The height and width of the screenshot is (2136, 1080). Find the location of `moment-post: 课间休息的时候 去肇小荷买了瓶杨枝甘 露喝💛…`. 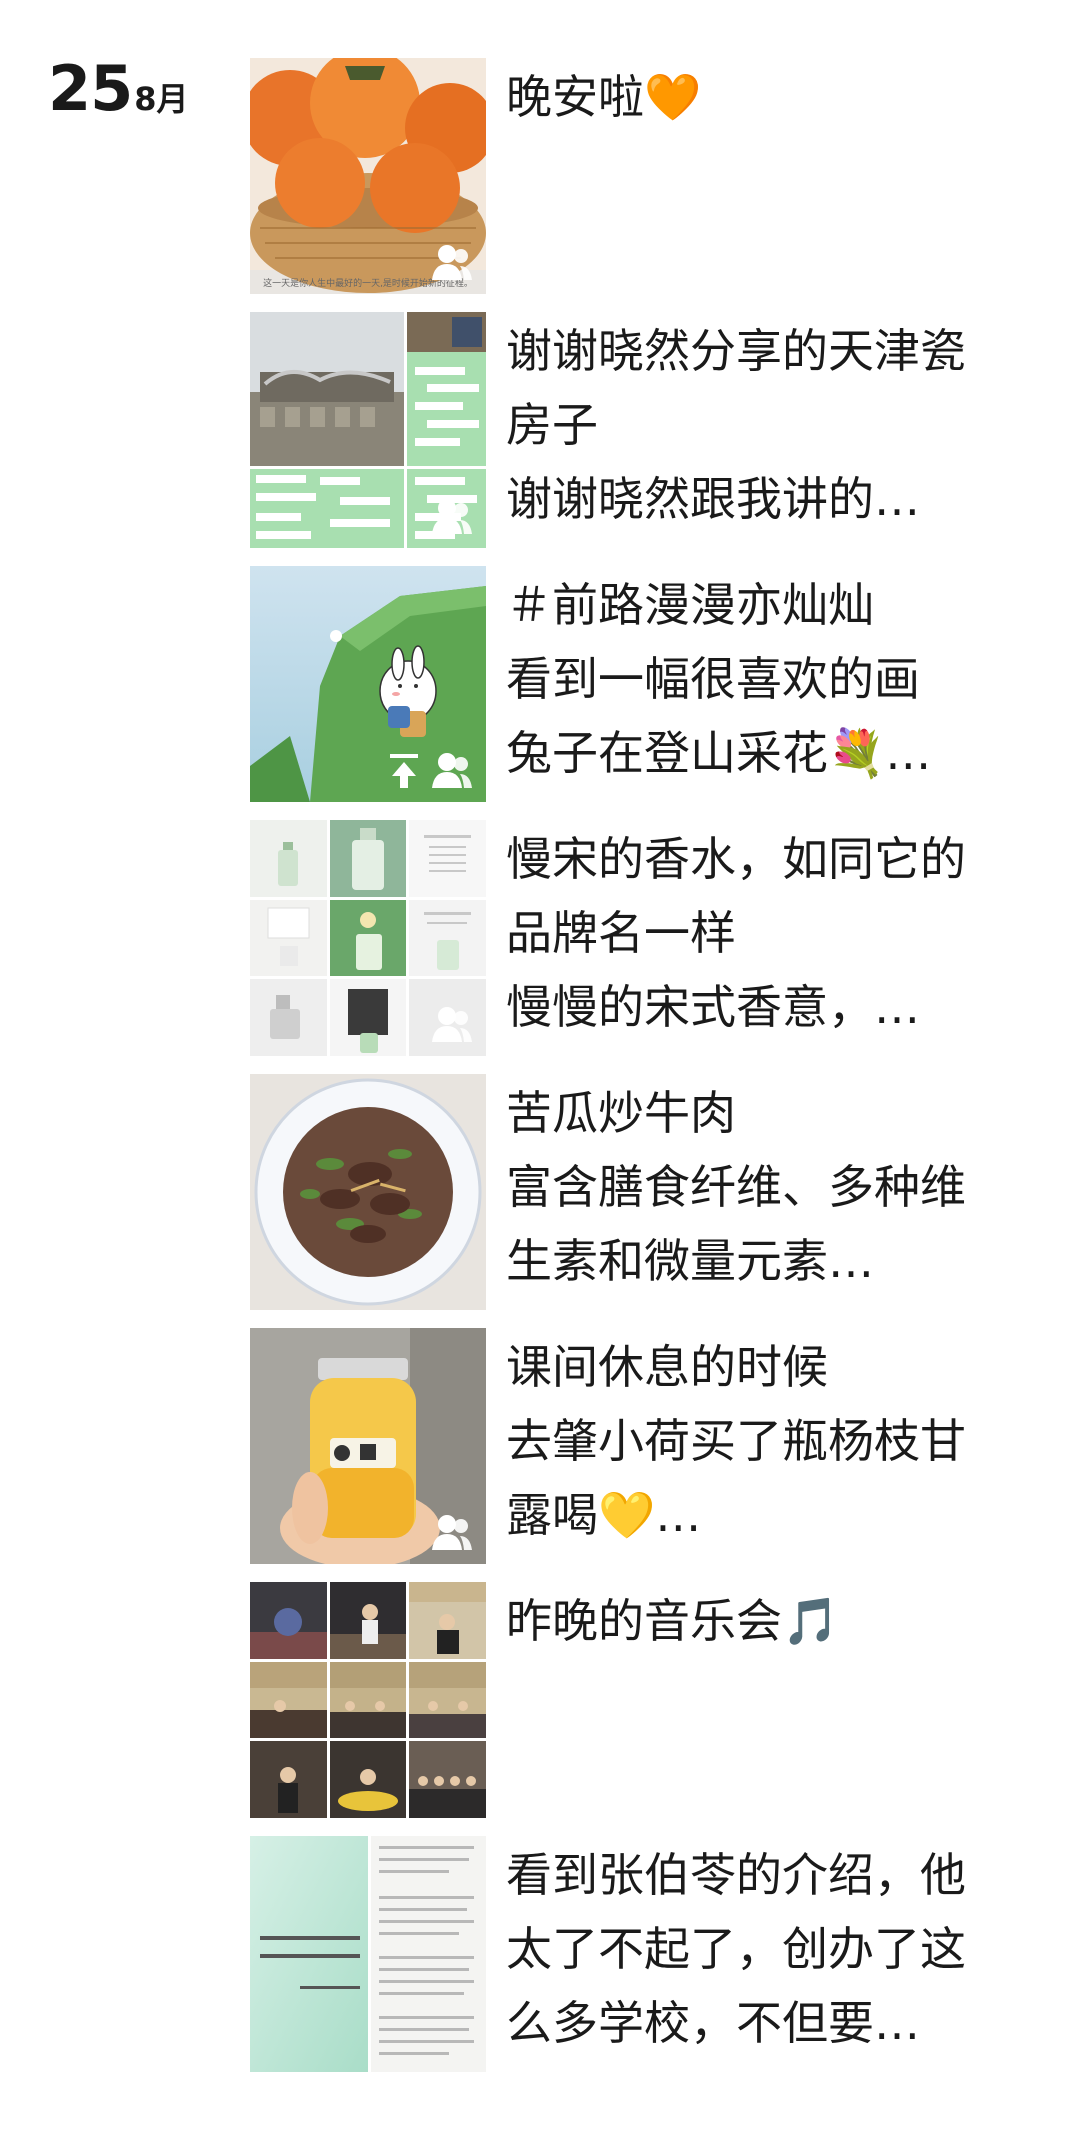

moment-post: 课间休息的时候 去肇小荷买了瓶杨枝甘 露喝💛… is located at coordinates (640, 1446).